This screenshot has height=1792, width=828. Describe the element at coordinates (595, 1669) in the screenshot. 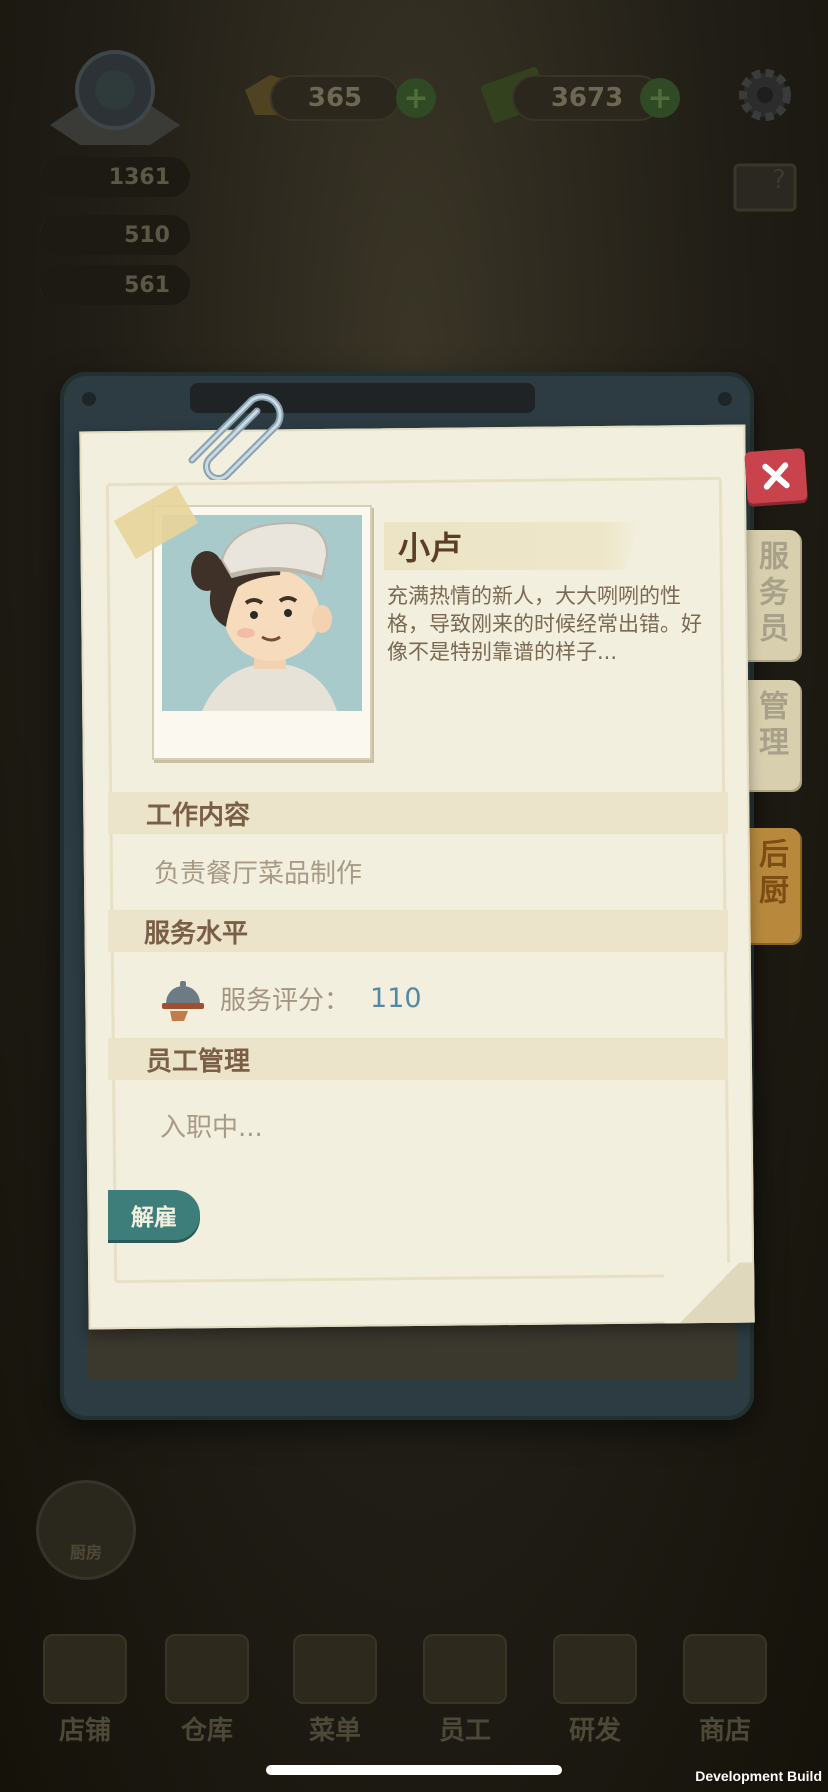

I see `research-icon` at that location.